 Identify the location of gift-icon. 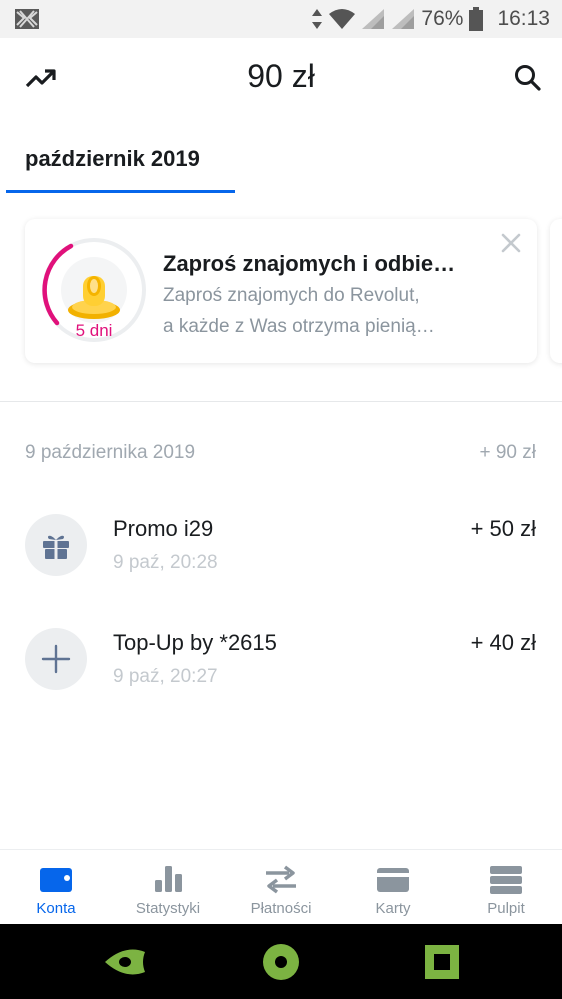
(56, 547).